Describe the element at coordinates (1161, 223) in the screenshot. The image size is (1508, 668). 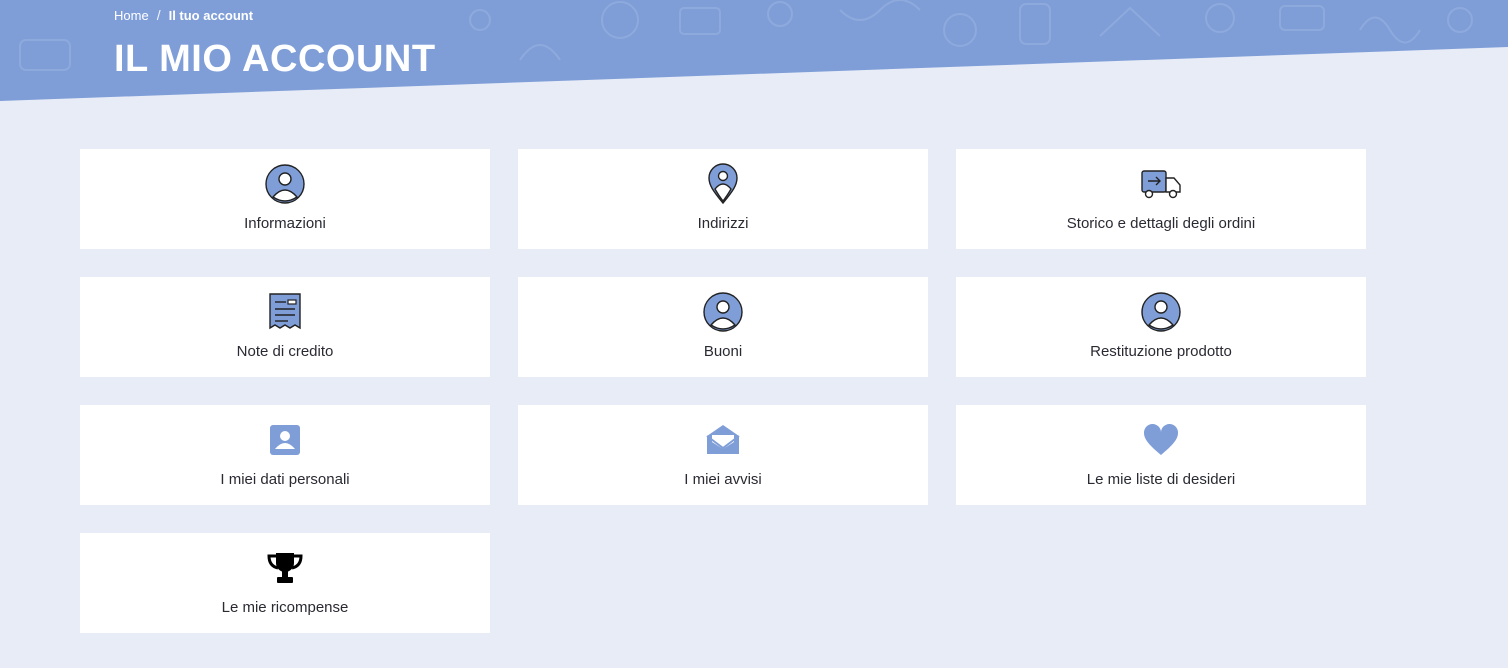
I see `card-label: Storico e dettagli degli ordini` at that location.